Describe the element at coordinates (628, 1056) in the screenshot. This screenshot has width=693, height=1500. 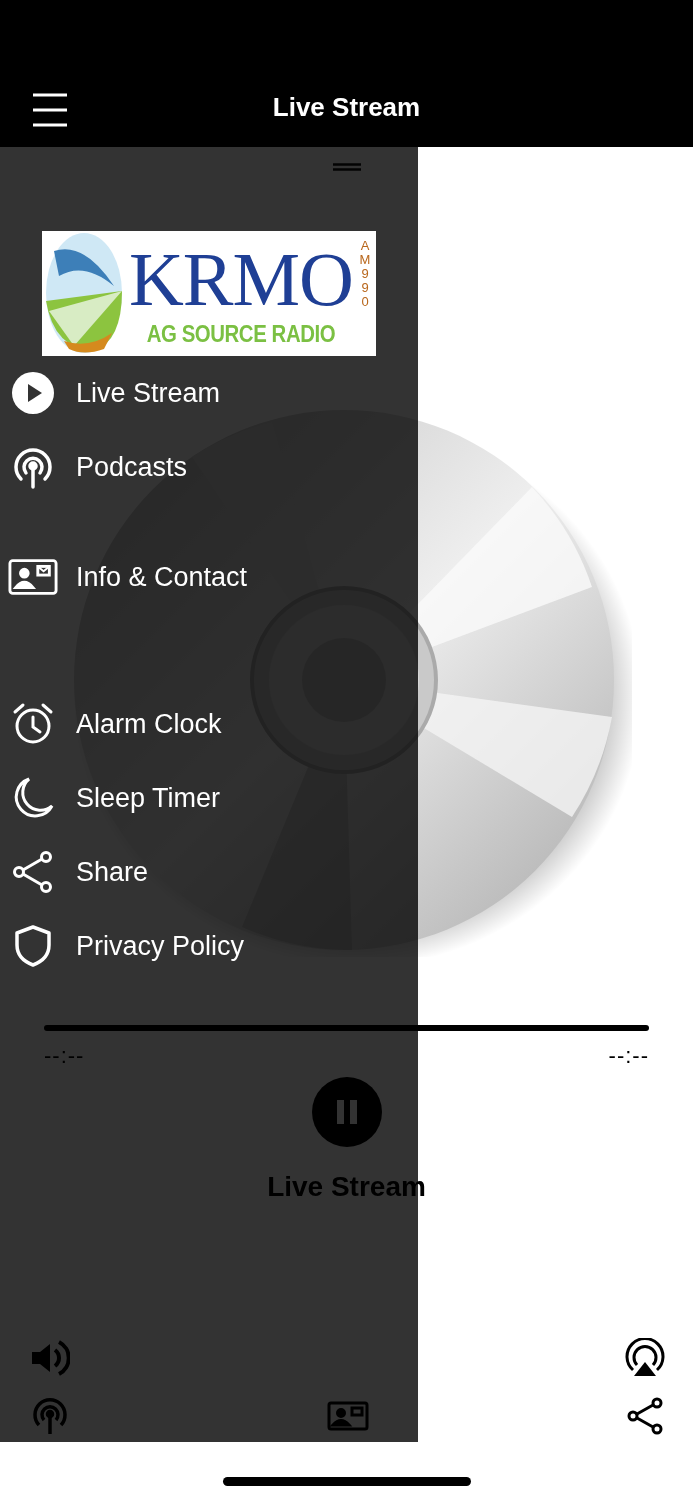
I see `remaining-time: --:--` at that location.